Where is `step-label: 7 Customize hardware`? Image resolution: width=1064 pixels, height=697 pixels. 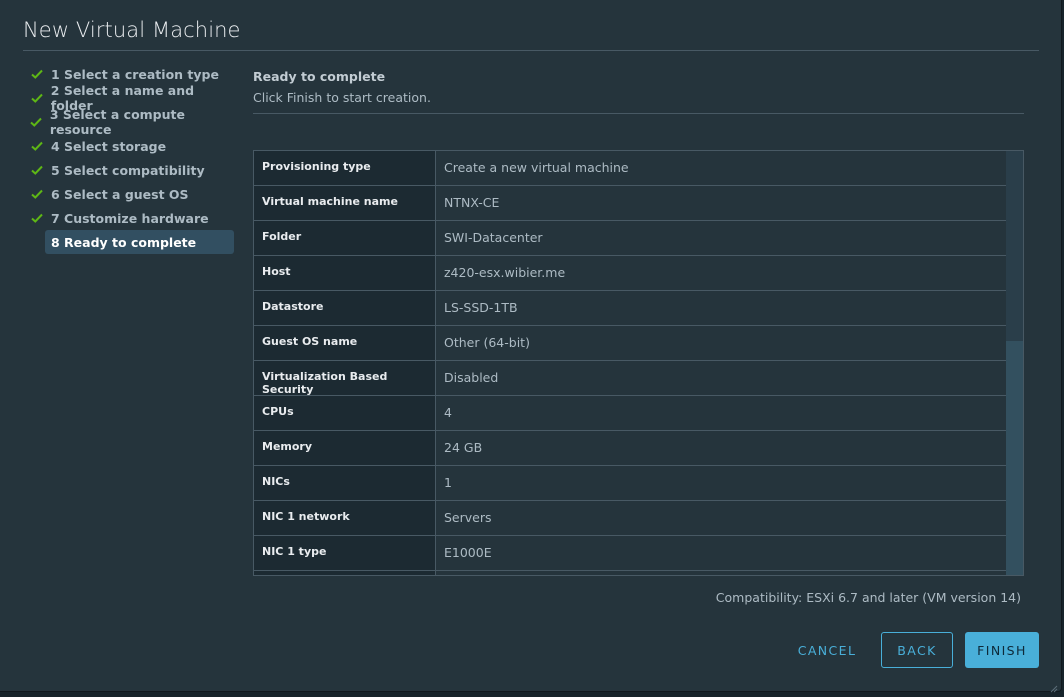 step-label: 7 Customize hardware is located at coordinates (130, 218).